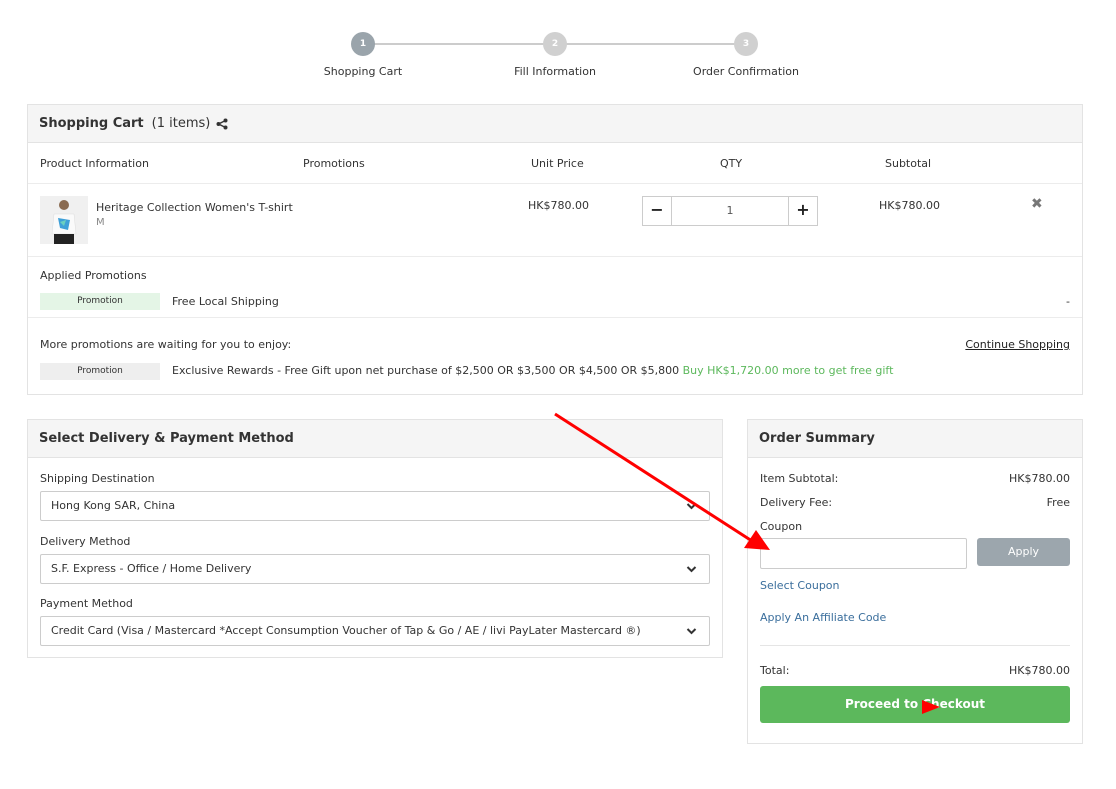  Describe the element at coordinates (194, 207) in the screenshot. I see `product-name: Heritage Collection Women's T-shirt` at that location.